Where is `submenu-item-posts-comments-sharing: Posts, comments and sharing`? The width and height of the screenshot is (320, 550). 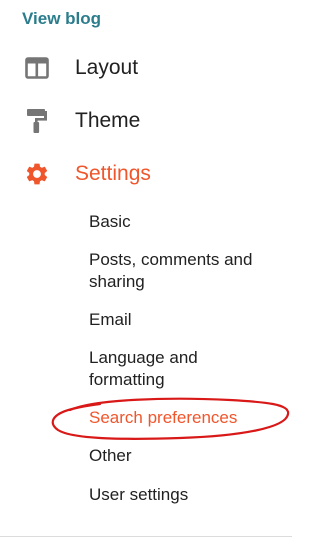
submenu-item-posts-comments-sharing: Posts, comments and sharing is located at coordinates (170, 271).